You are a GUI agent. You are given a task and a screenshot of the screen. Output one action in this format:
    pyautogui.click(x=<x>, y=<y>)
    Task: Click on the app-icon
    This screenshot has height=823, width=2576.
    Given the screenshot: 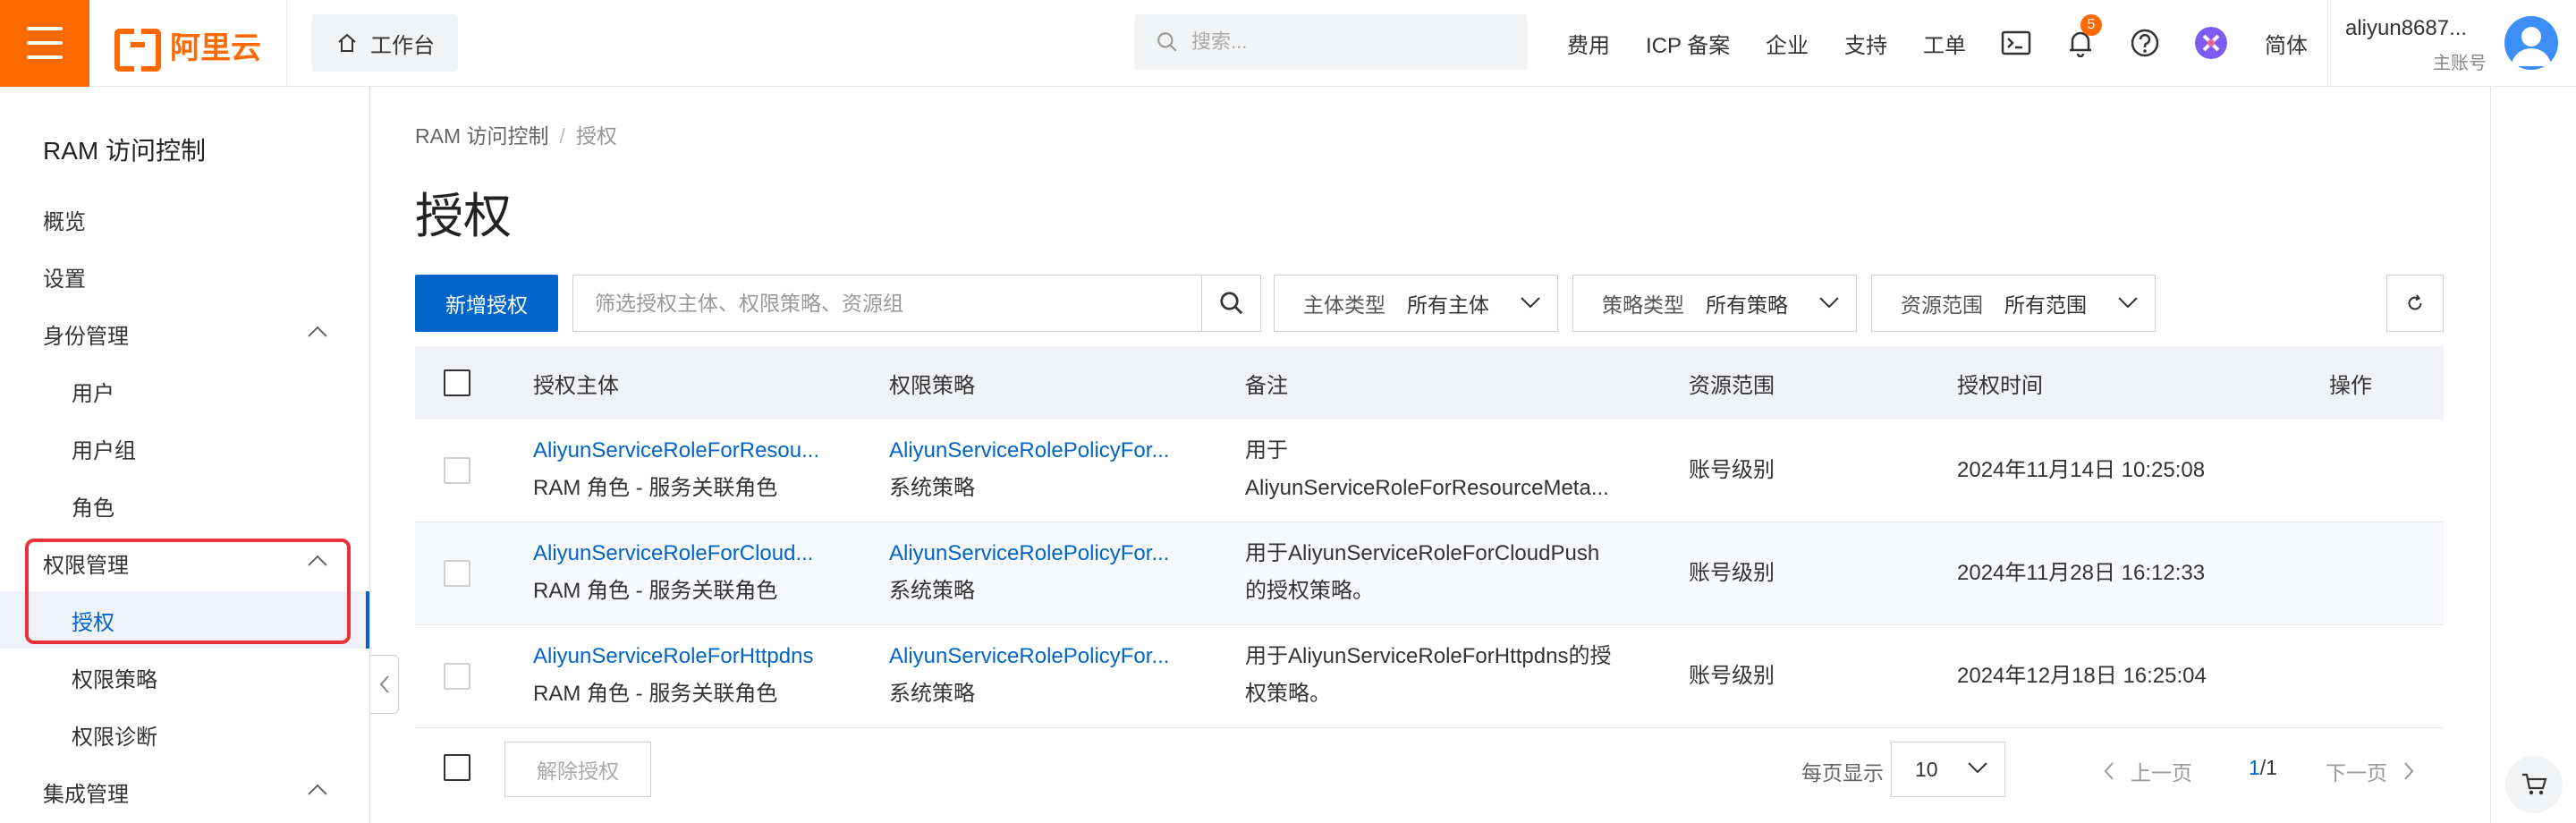 What is the action you would take?
    pyautogui.click(x=2211, y=43)
    